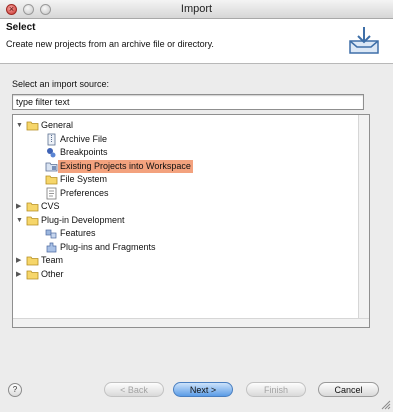  Describe the element at coordinates (51, 247) in the screenshot. I see `plugins-icon` at that location.